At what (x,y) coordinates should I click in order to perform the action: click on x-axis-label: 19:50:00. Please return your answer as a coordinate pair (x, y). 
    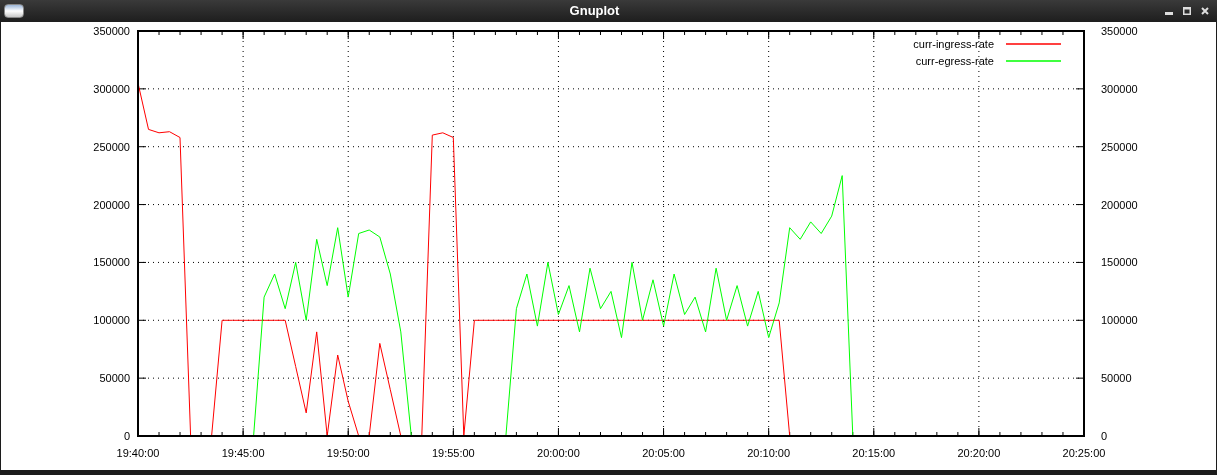
    Looking at the image, I should click on (348, 453).